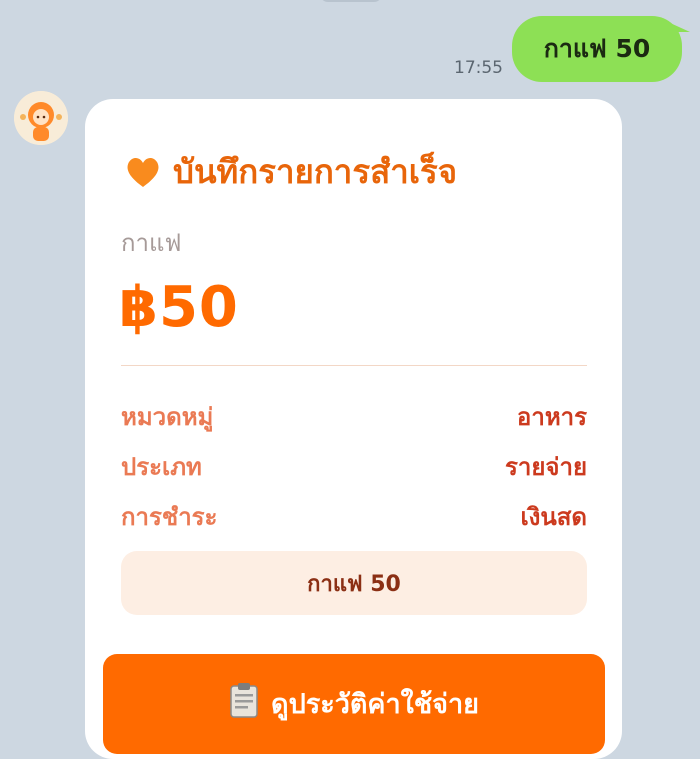 The height and width of the screenshot is (759, 700). I want to click on note-text: กาแฟ 50, so click(354, 584).